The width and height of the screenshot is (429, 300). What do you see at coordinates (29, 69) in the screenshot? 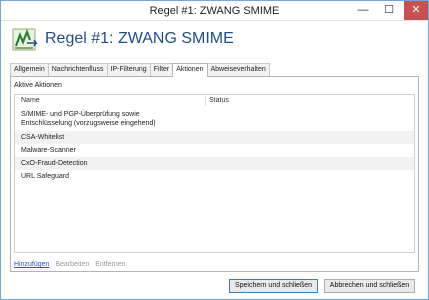
I see `tab-allgemein: Allgemein` at bounding box center [29, 69].